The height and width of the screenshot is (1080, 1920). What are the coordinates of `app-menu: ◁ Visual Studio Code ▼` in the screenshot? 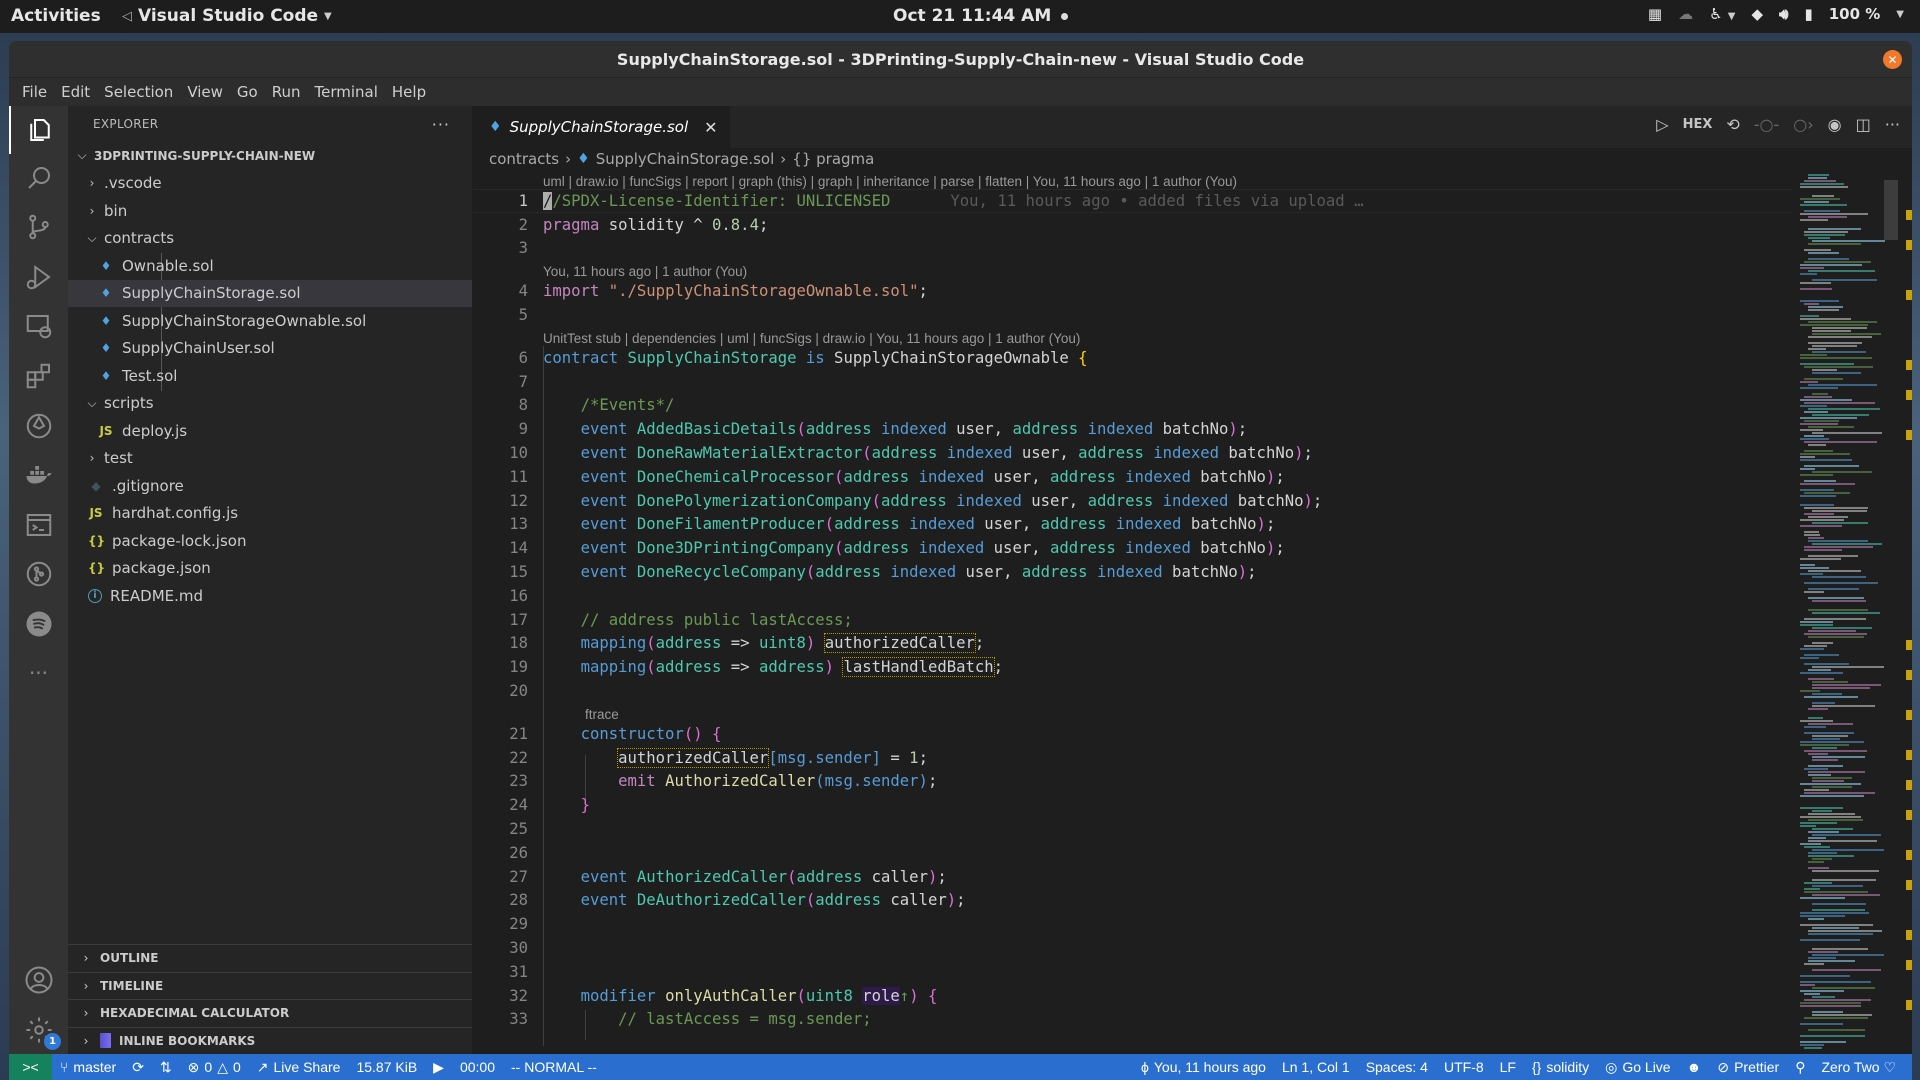 It's located at (227, 16).